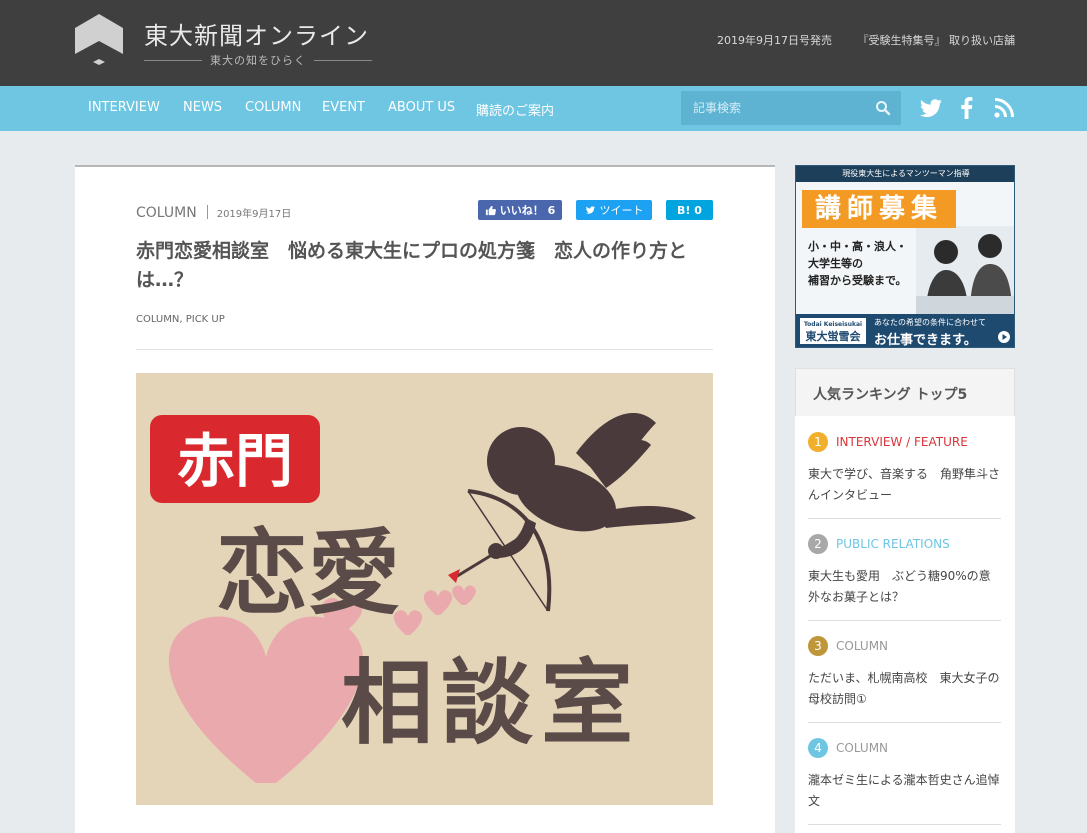 Image resolution: width=1087 pixels, height=833 pixels. I want to click on hatena-label: B! 0, so click(689, 210).